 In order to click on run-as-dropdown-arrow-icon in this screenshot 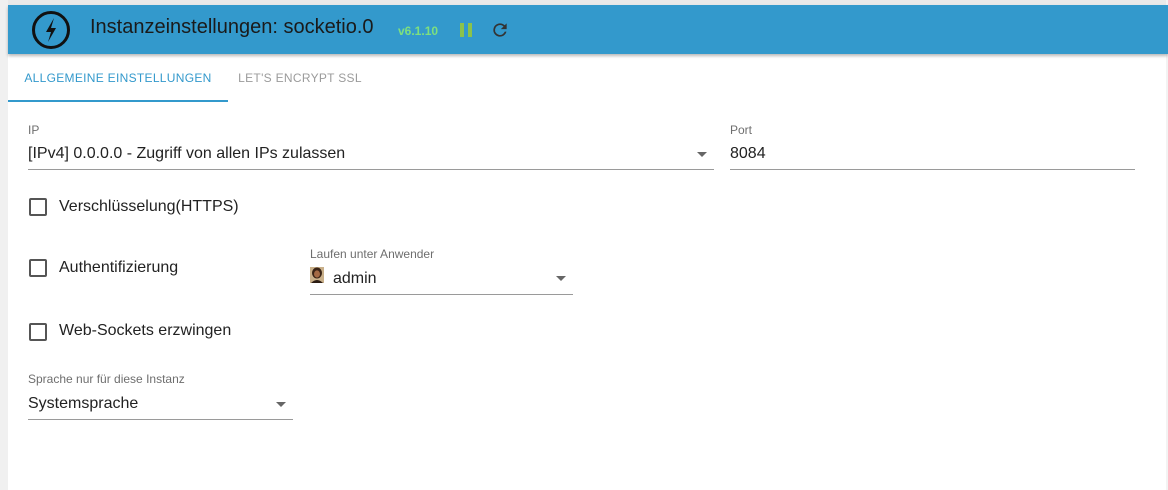, I will do `click(561, 278)`.